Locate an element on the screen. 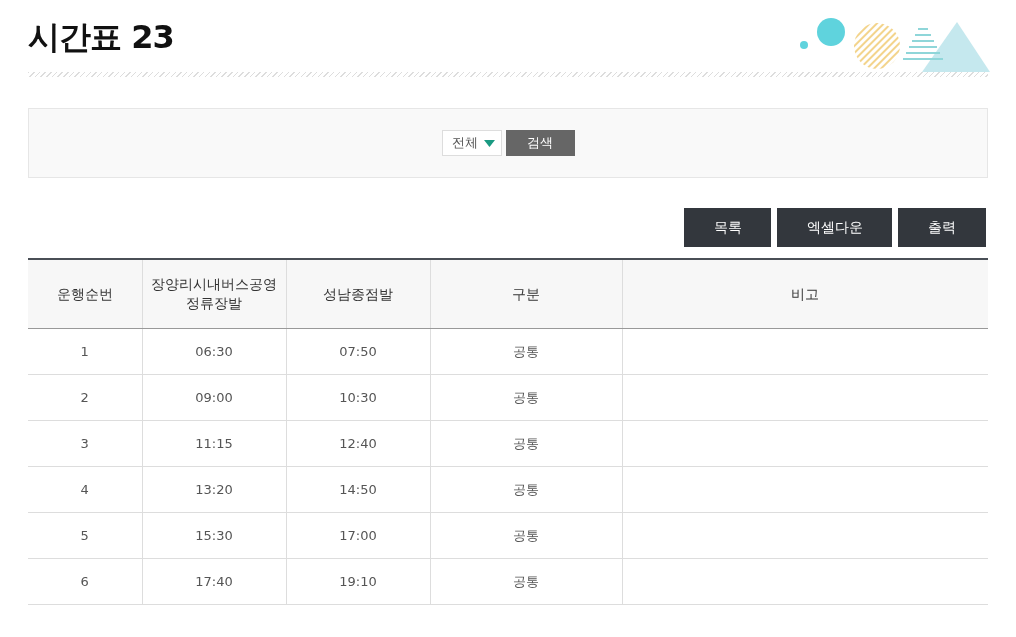 This screenshot has height=637, width=1016. action-button: 출력 is located at coordinates (942, 227).